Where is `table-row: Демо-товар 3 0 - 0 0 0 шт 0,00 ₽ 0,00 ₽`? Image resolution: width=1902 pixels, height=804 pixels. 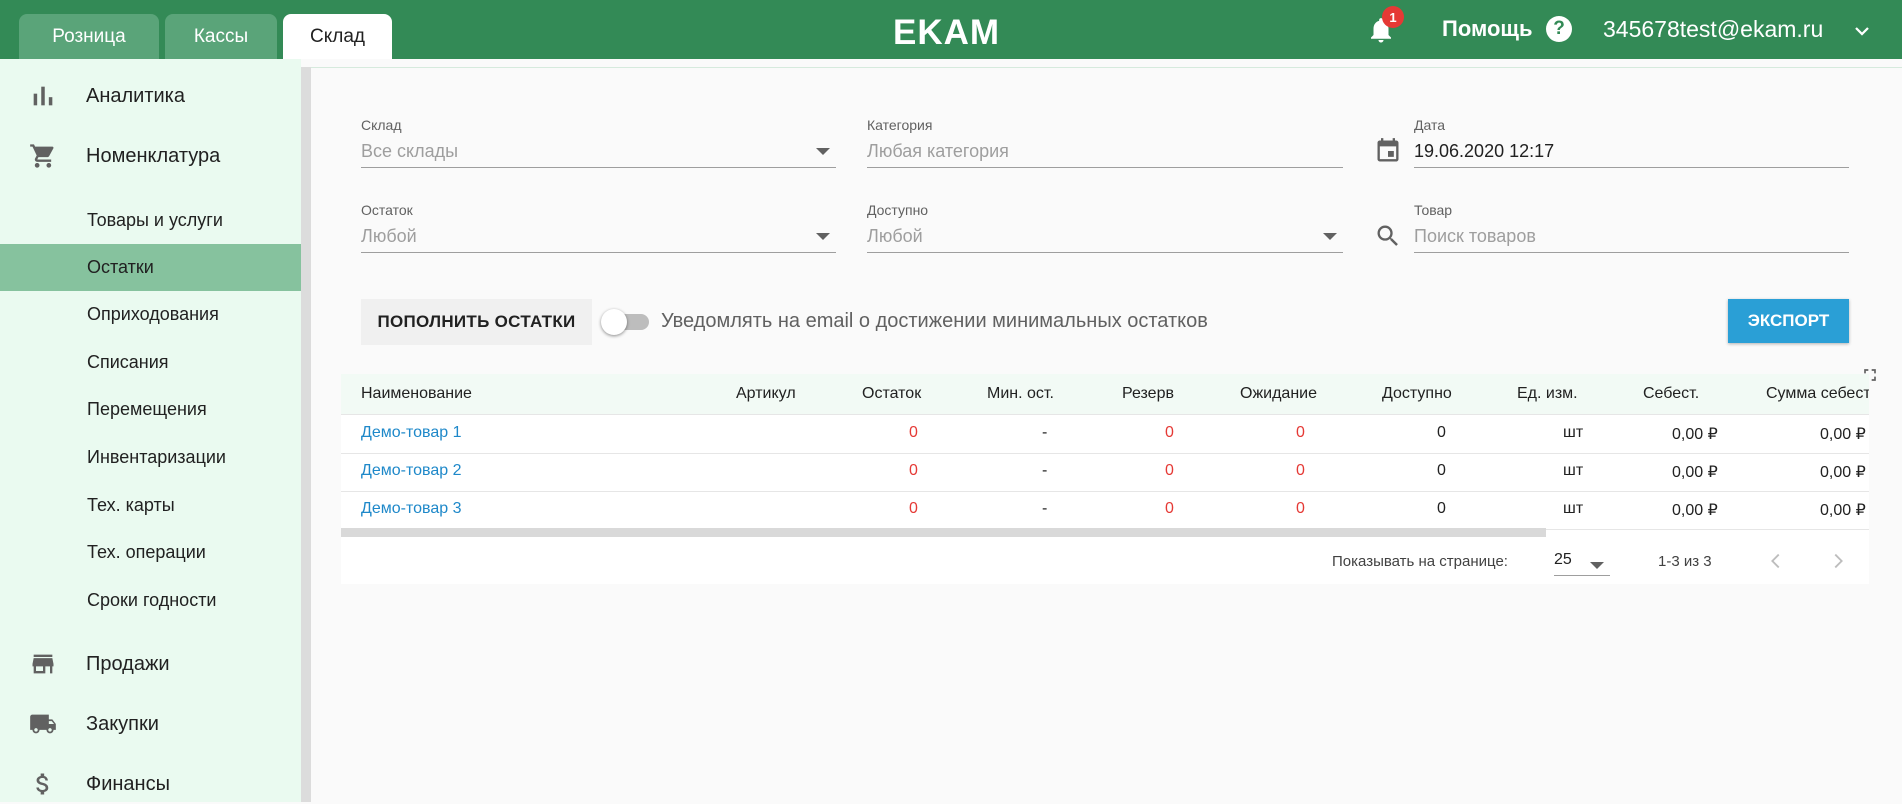 table-row: Демо-товар 3 0 - 0 0 0 шт 0,00 ₽ 0,00 ₽ is located at coordinates (1105, 510).